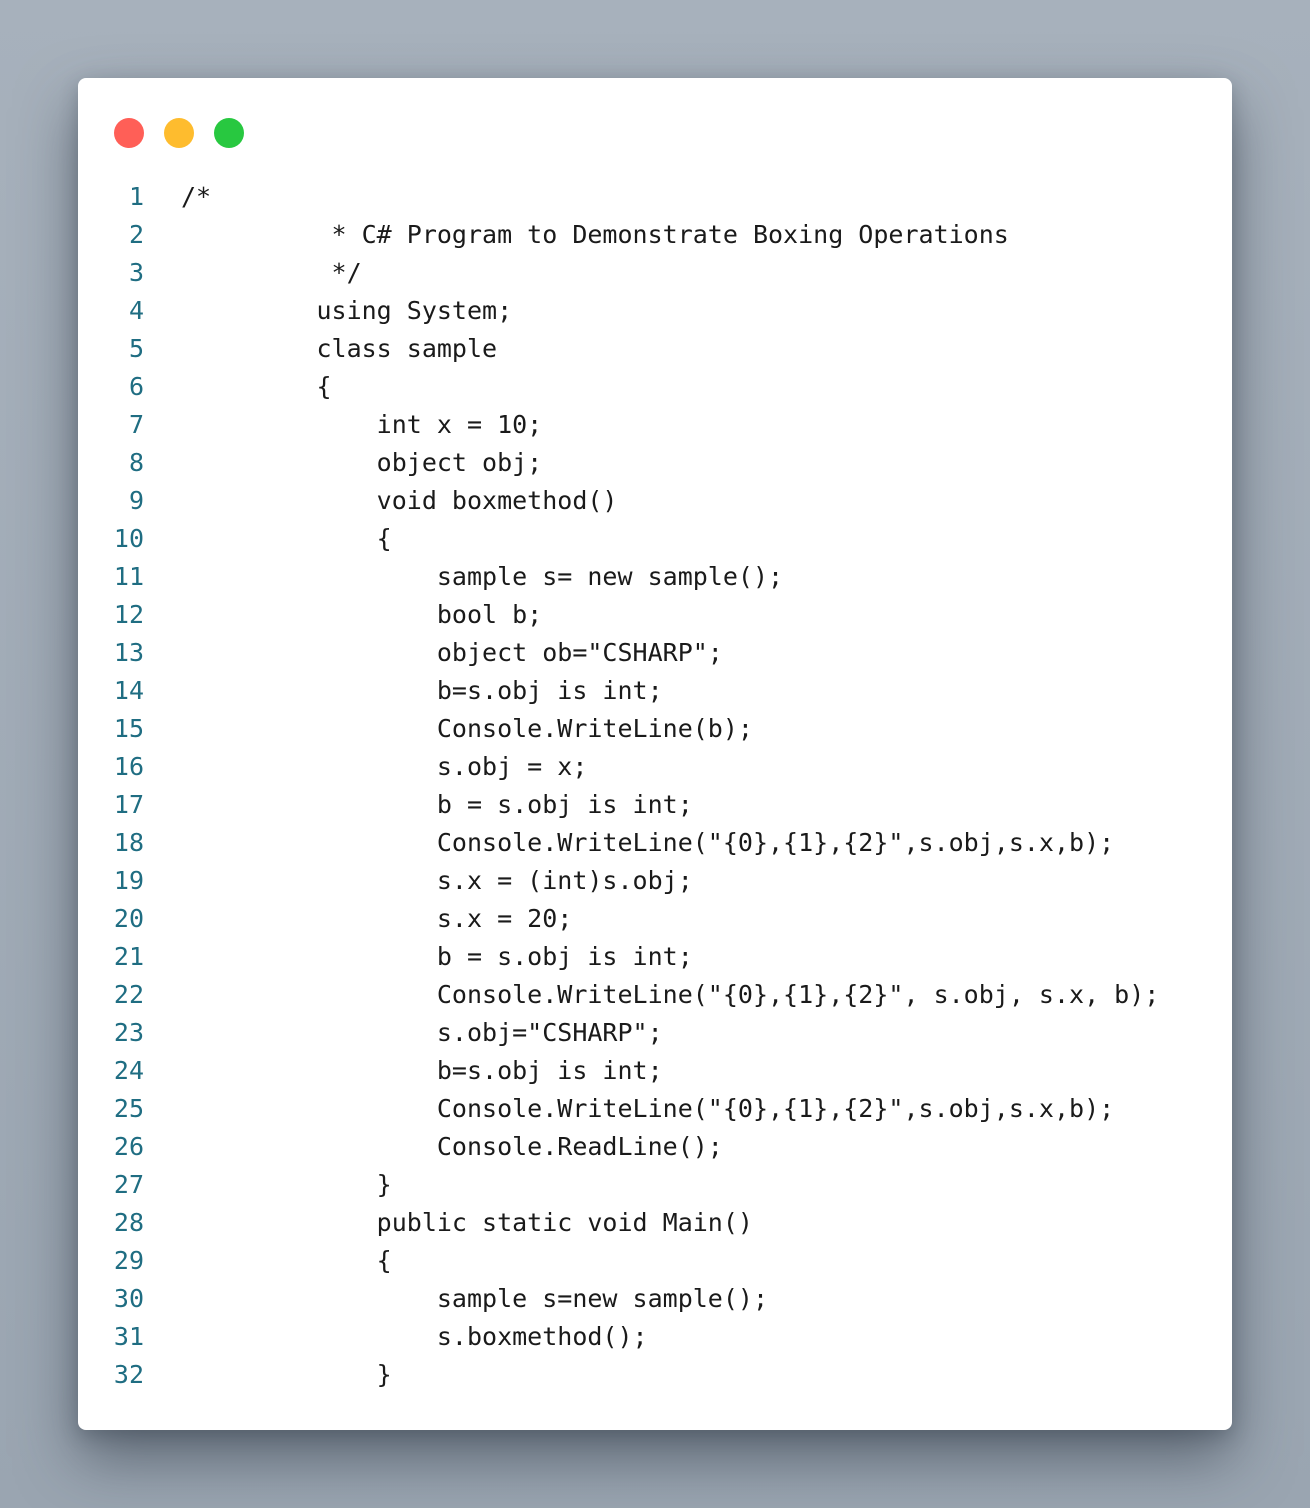 This screenshot has width=1310, height=1508. What do you see at coordinates (128, 1032) in the screenshot?
I see `line-number: 23` at bounding box center [128, 1032].